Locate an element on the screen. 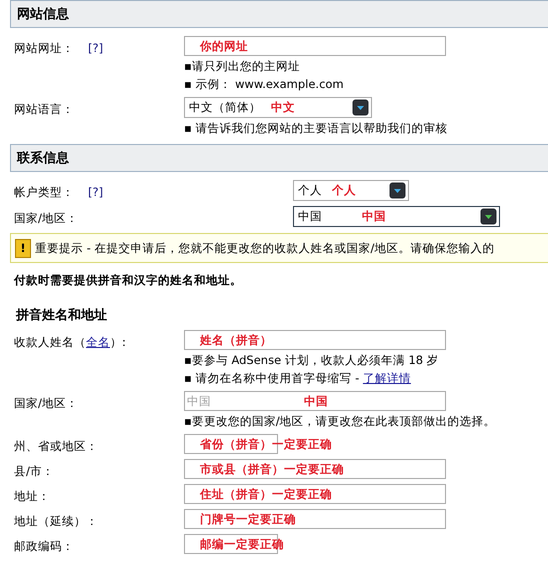 The width and height of the screenshot is (548, 576). notice-text: 重要提示 - 在提交申请后，您就不能更改您的收款人姓名或国家/地区。请确保您输入的 is located at coordinates (264, 248).